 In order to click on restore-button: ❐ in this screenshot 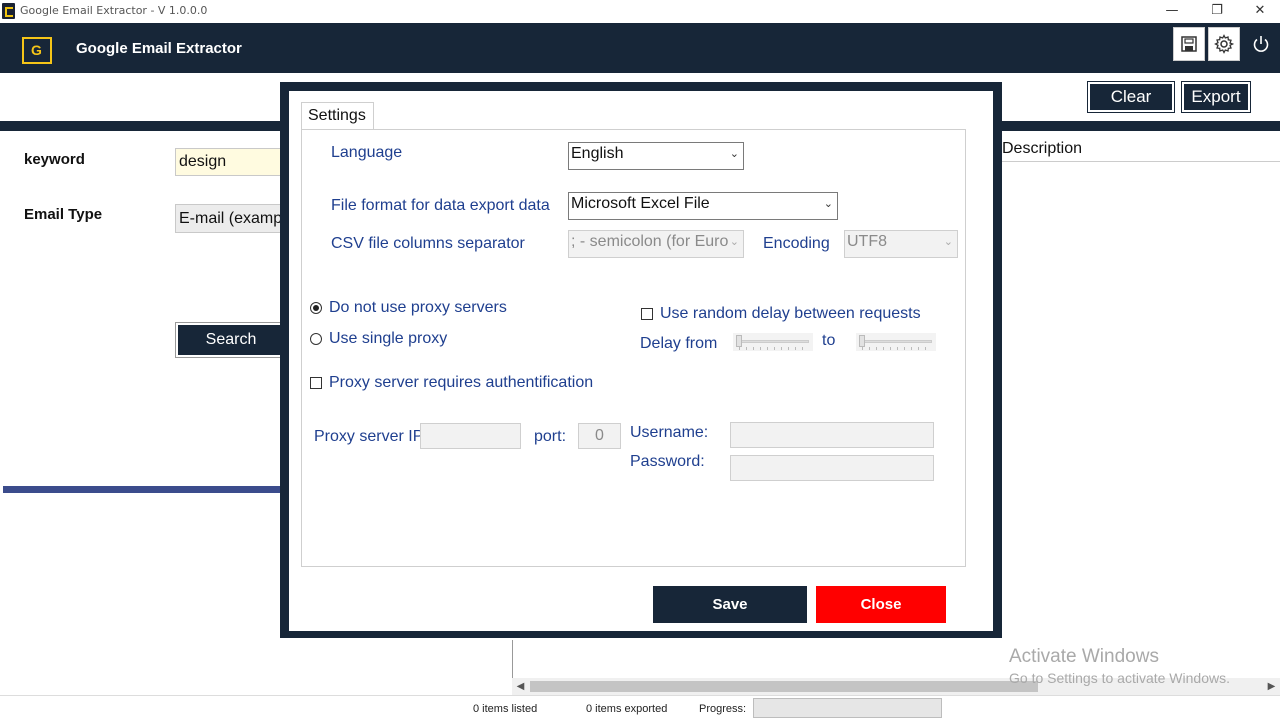, I will do `click(1217, 11)`.